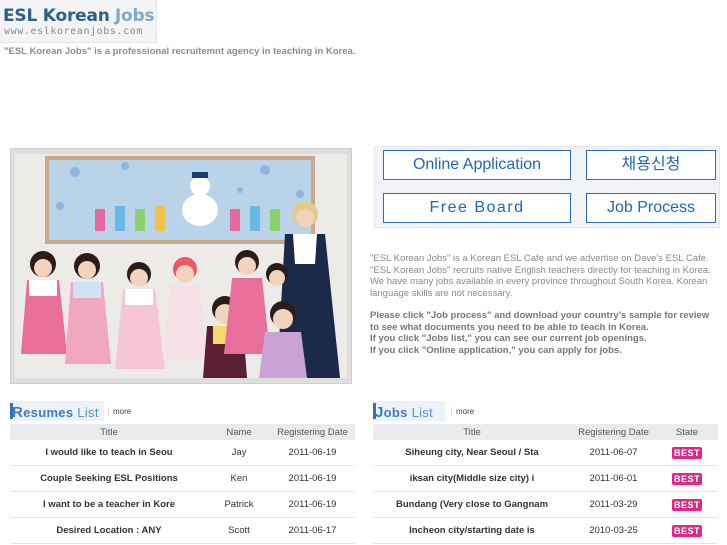  Describe the element at coordinates (109, 453) in the screenshot. I see `resume-title: I would like to teach in Seou` at that location.